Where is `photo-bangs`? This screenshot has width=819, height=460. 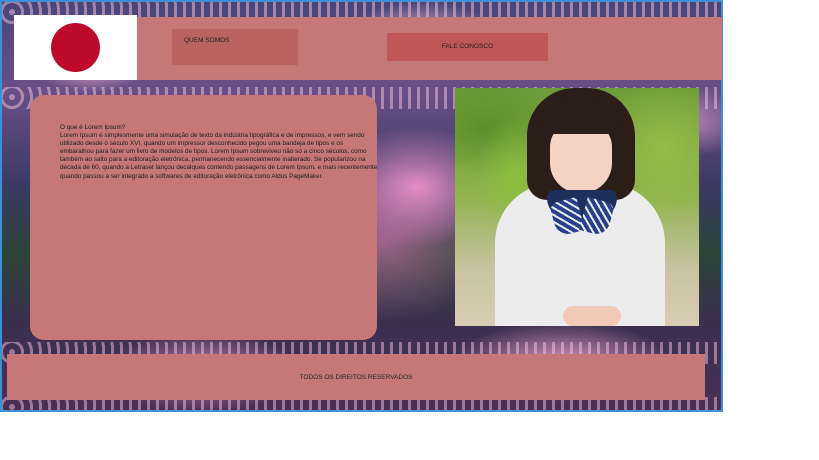 photo-bangs is located at coordinates (581, 117).